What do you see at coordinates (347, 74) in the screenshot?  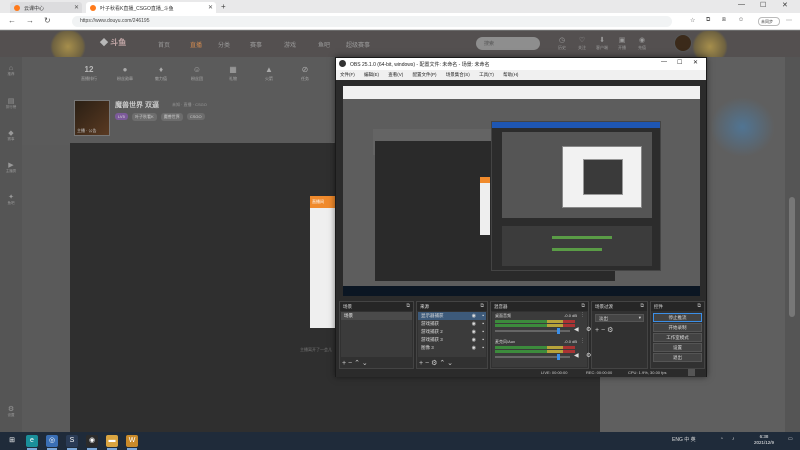 I see `menu-file: 文件(F)` at bounding box center [347, 74].